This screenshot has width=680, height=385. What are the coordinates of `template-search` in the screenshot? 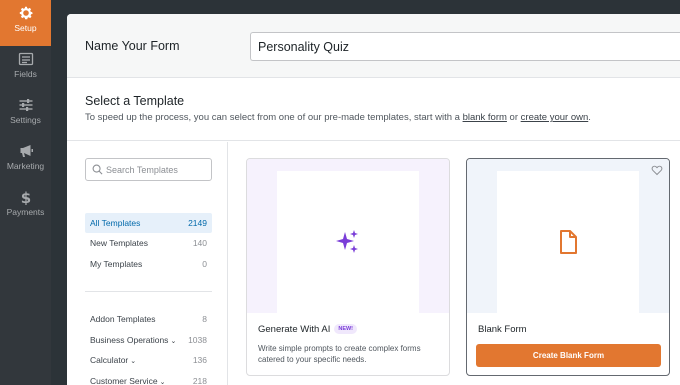 It's located at (148, 169).